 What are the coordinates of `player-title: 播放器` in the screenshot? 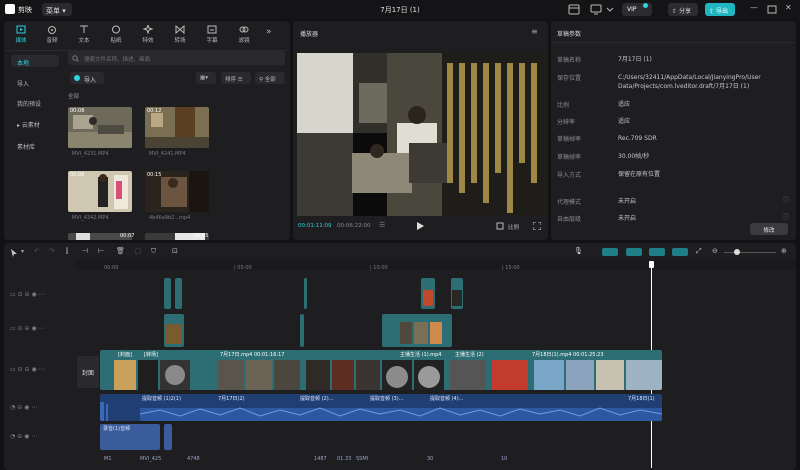 It's located at (309, 34).